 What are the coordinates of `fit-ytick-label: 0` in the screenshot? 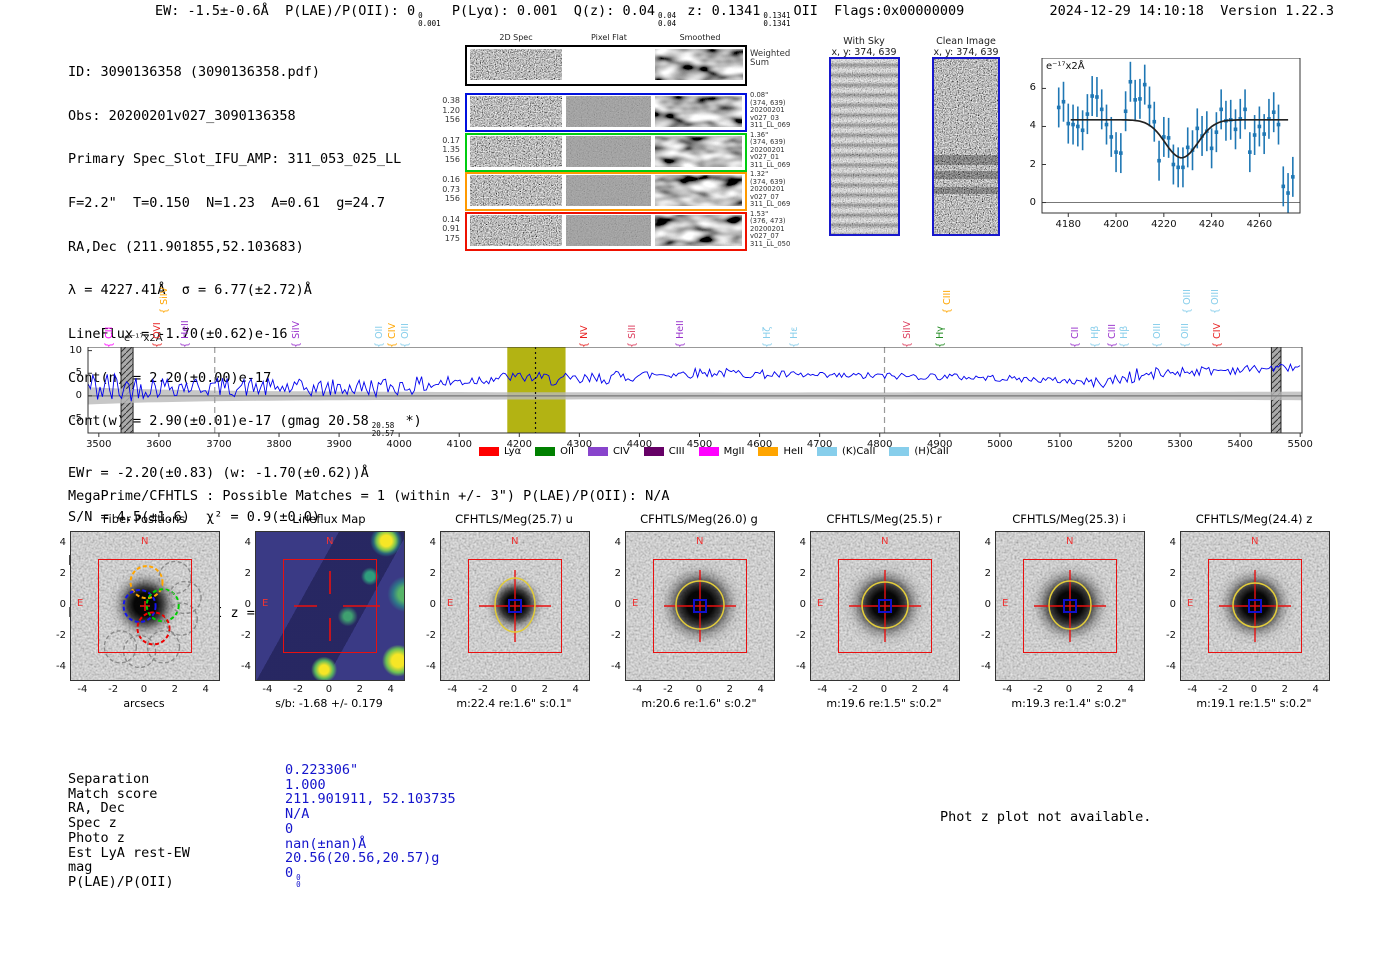 It's located at (1032, 202).